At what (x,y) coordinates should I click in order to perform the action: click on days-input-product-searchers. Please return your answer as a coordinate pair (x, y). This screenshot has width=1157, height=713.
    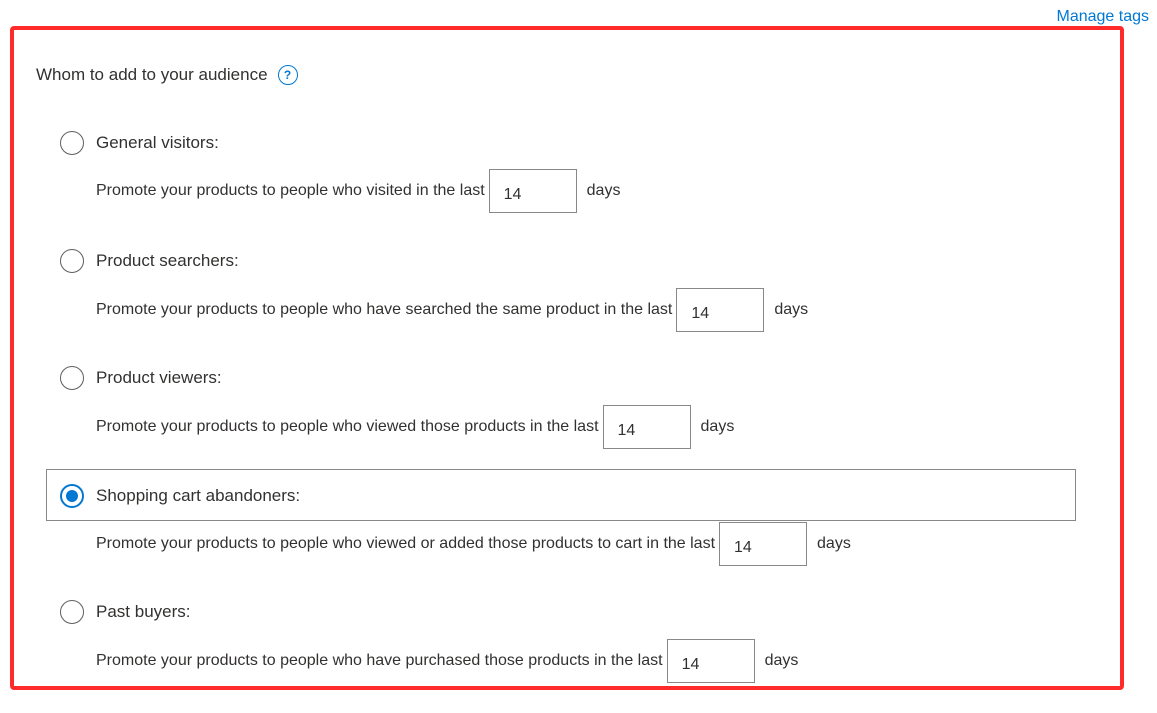
    Looking at the image, I should click on (720, 310).